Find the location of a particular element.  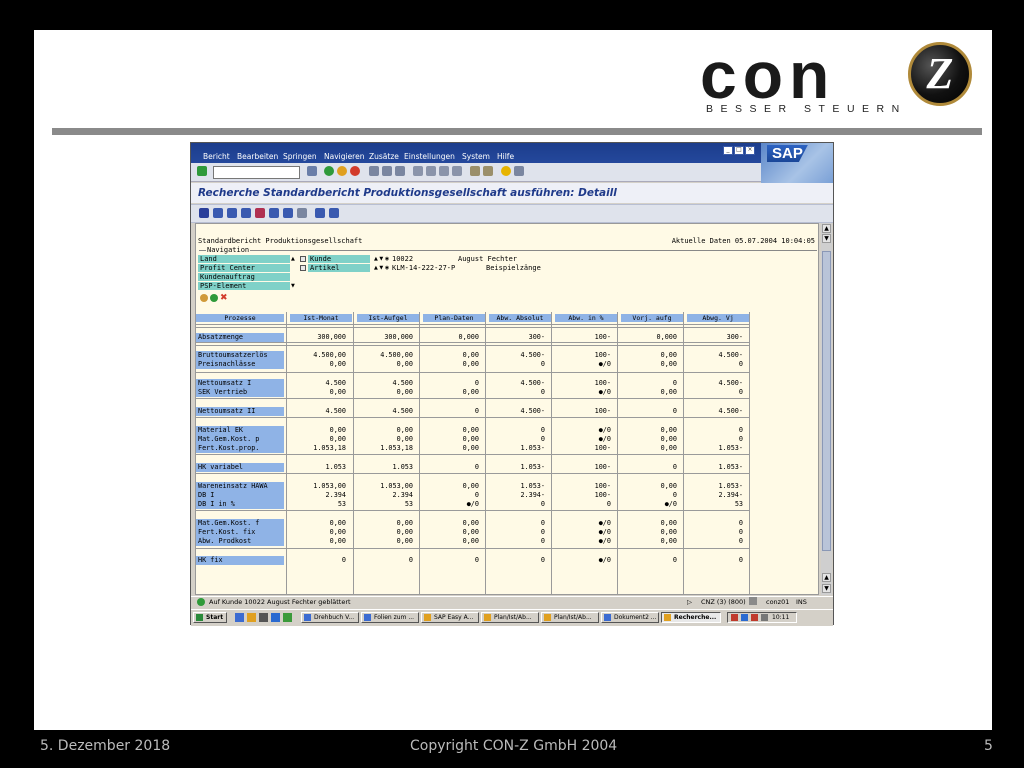

command-field is located at coordinates (256, 172).